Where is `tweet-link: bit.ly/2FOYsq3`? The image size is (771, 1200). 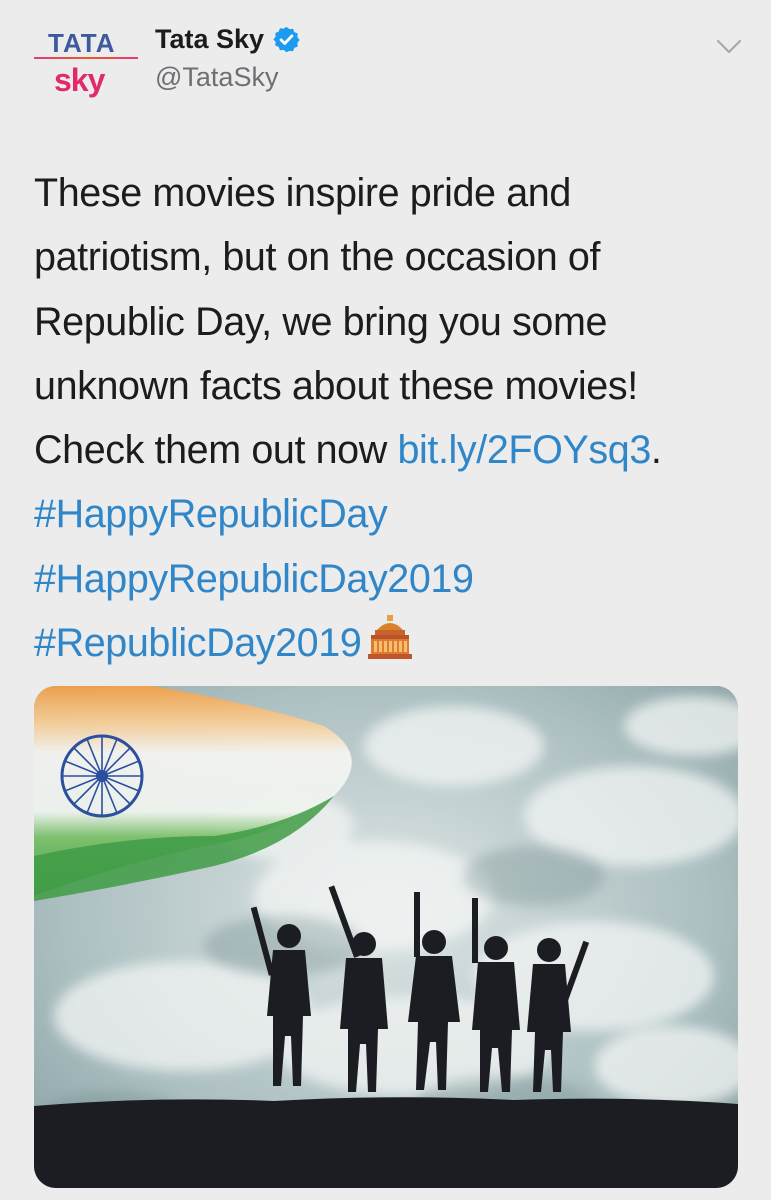 tweet-link: bit.ly/2FOYsq3 is located at coordinates (524, 450).